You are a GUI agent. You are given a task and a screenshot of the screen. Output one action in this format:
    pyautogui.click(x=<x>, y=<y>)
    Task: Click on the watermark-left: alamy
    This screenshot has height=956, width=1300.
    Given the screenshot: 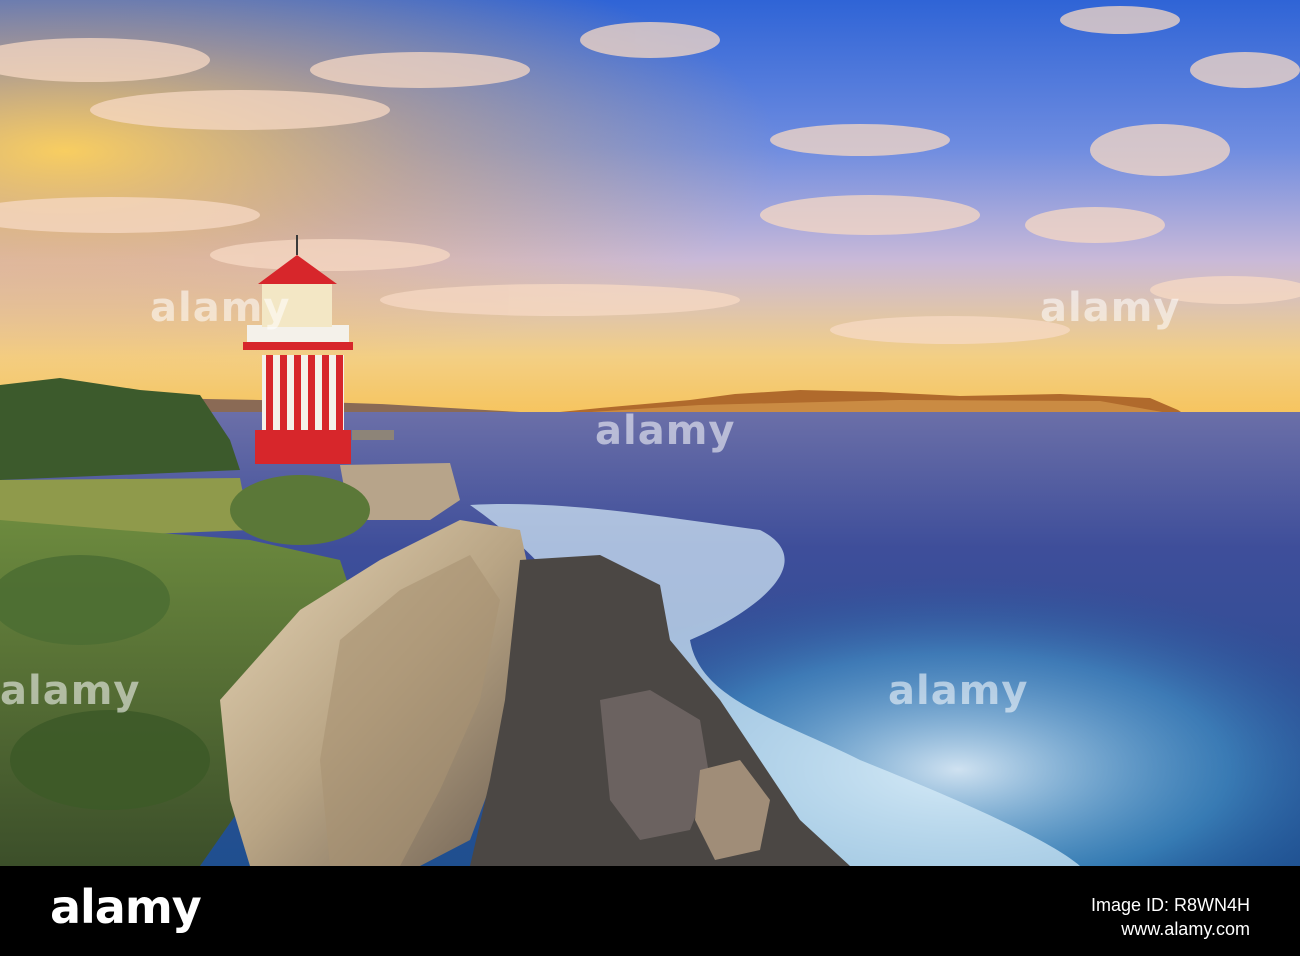 What is the action you would take?
    pyautogui.click(x=70, y=691)
    